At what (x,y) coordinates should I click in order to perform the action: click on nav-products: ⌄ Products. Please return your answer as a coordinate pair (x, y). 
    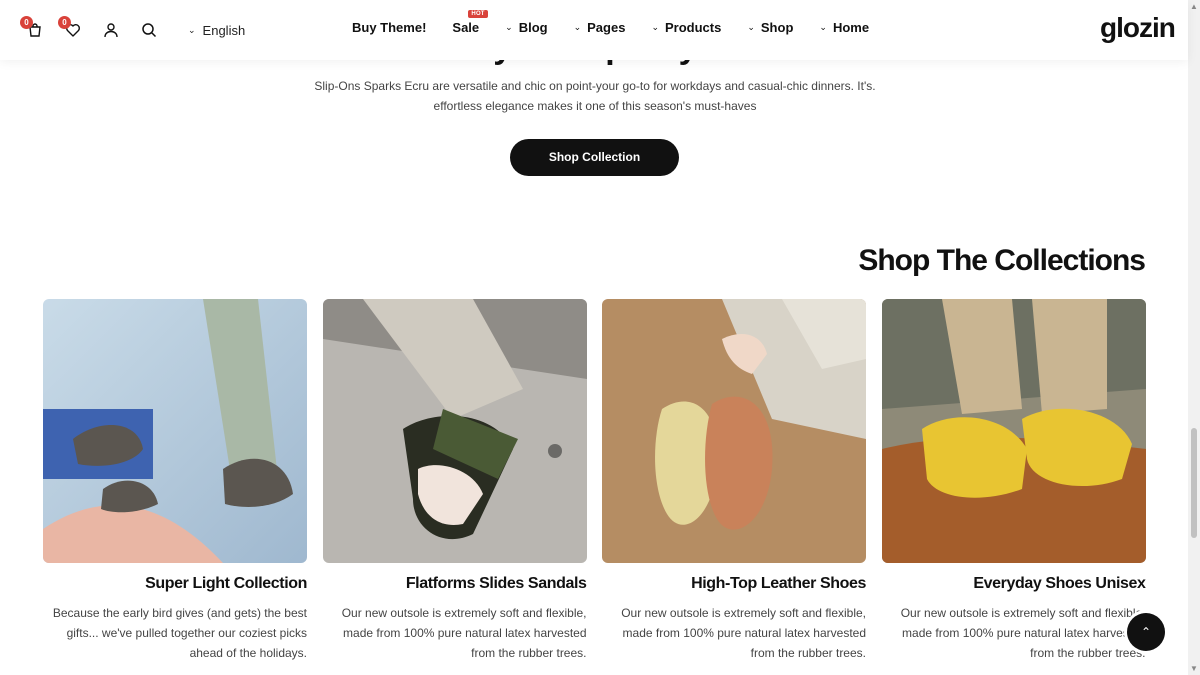
    Looking at the image, I should click on (686, 27).